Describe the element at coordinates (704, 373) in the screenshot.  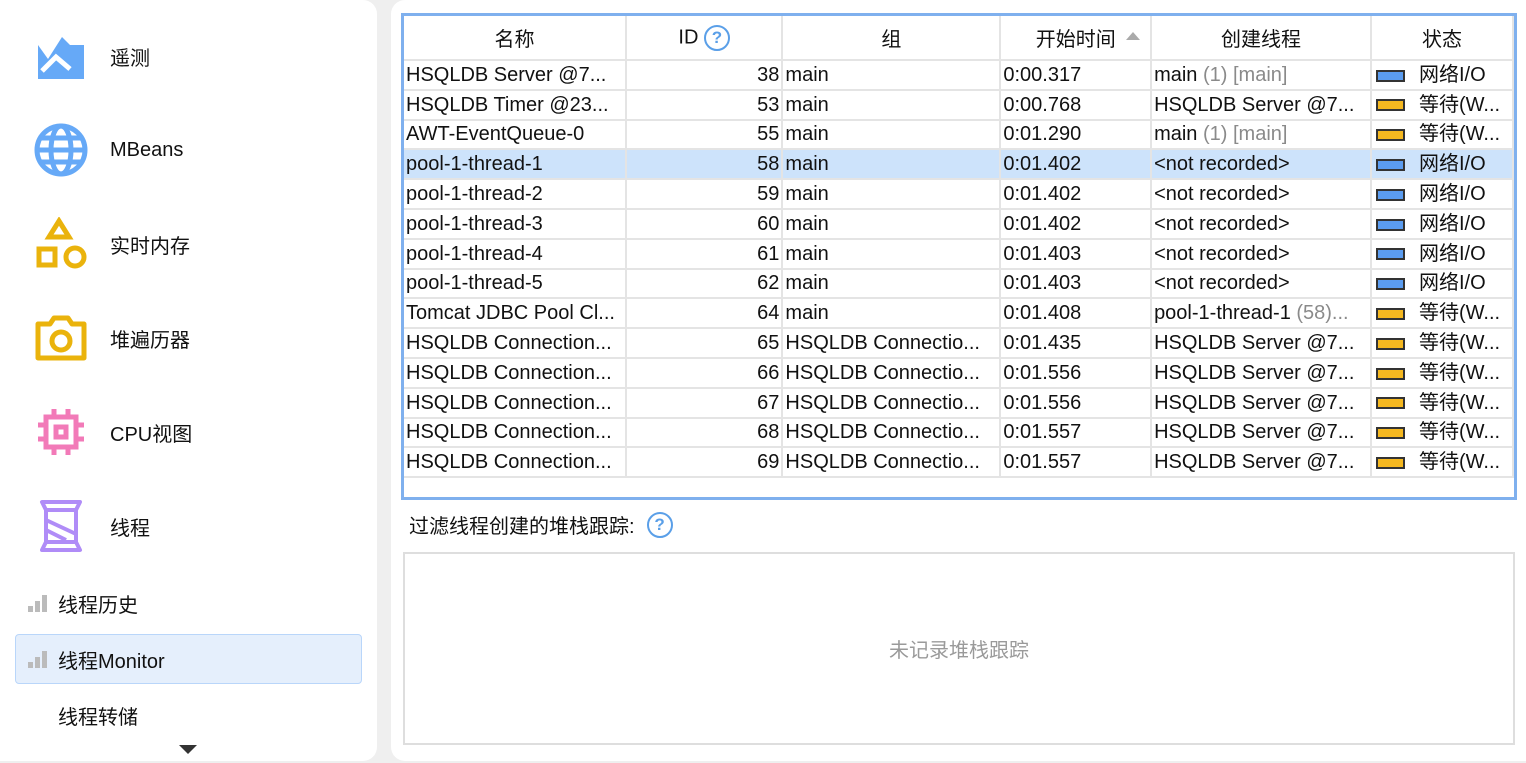
I see `cell-id: 66` at that location.